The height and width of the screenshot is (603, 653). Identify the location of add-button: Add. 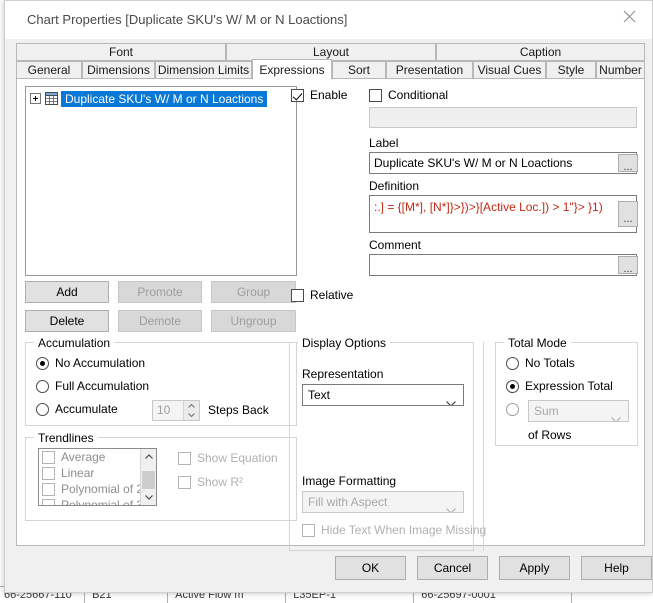
(67, 292).